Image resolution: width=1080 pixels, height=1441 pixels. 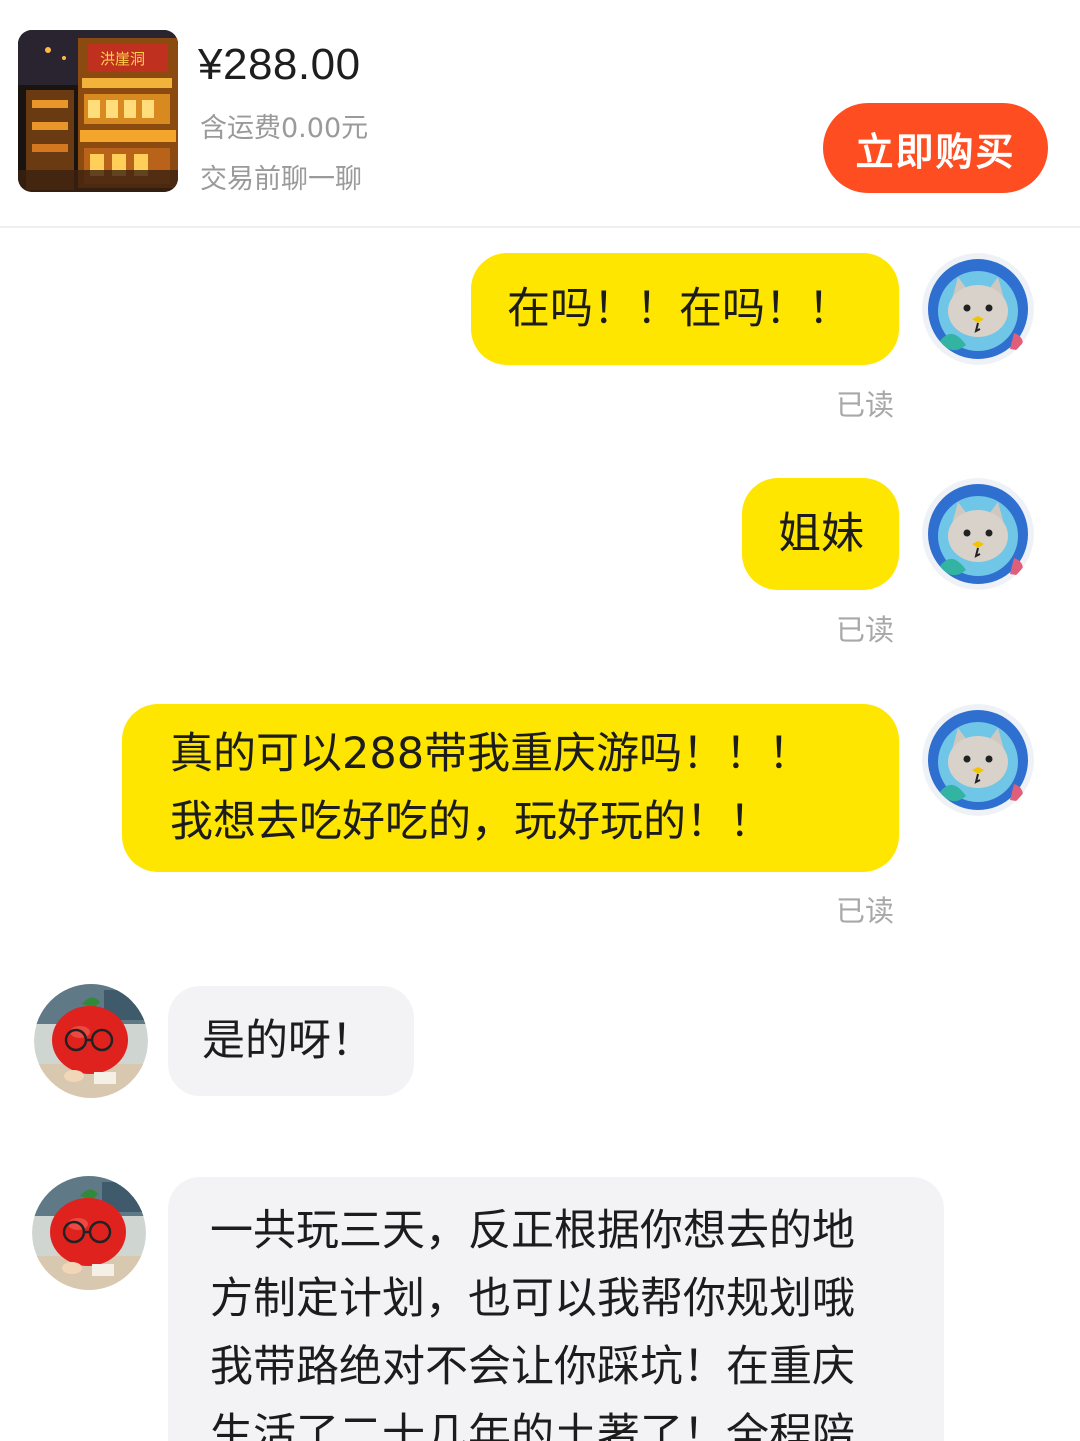 I want to click on message-text-line: 生活了二十几年的土著了！全程陪, so click(x=532, y=1425).